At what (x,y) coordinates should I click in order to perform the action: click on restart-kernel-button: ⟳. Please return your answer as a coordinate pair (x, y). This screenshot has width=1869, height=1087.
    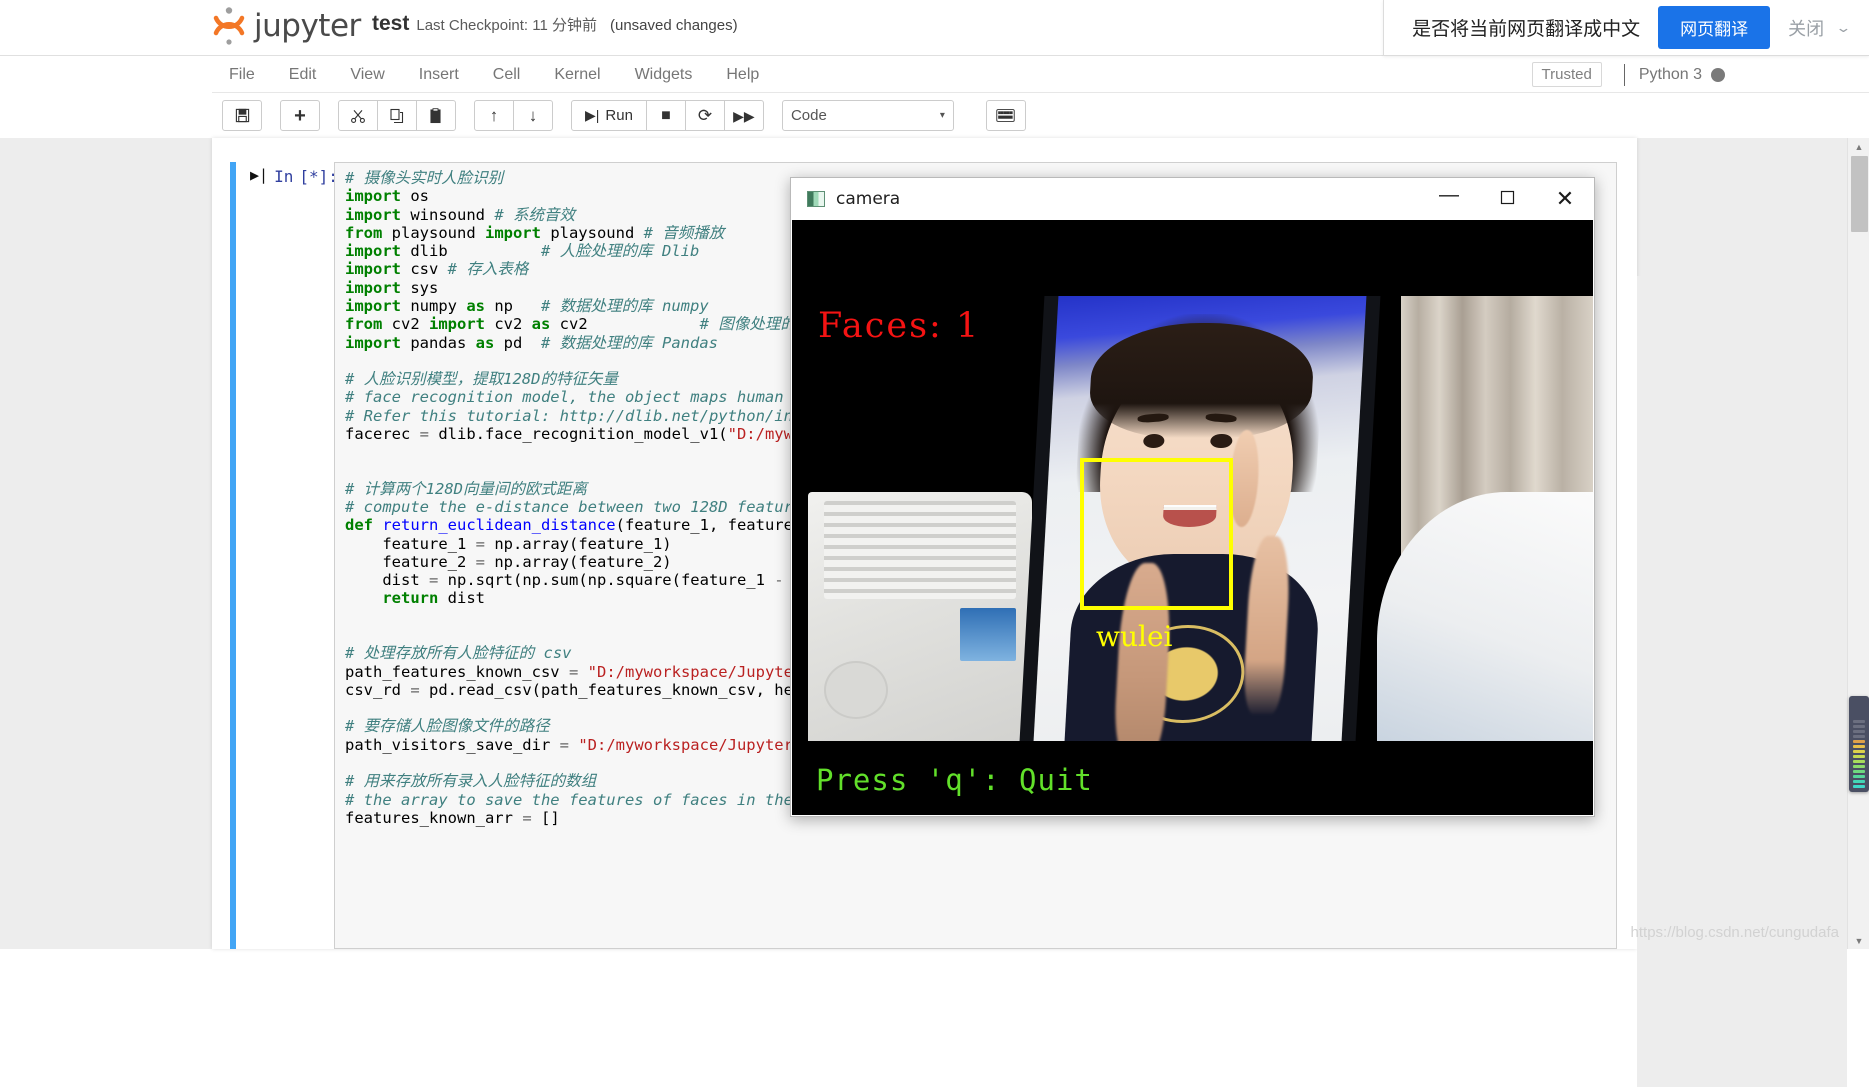
    Looking at the image, I should click on (705, 115).